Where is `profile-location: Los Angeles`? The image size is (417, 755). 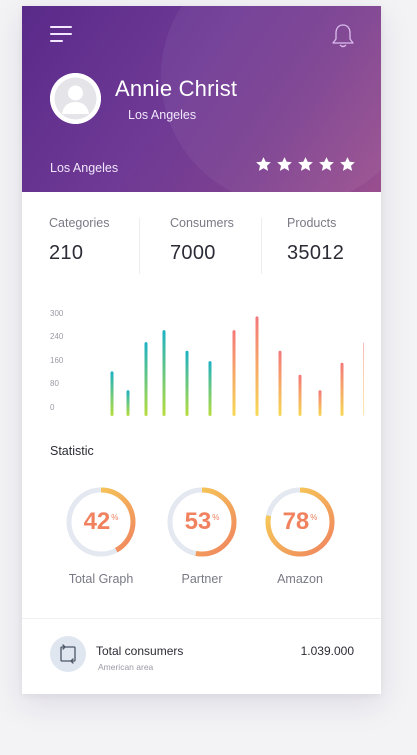 profile-location: Los Angeles is located at coordinates (162, 115).